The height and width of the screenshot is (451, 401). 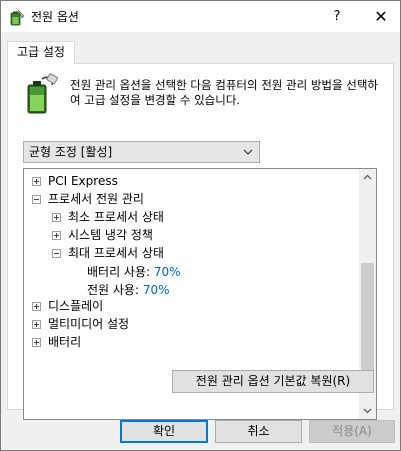 What do you see at coordinates (42, 93) in the screenshot?
I see `battery-plug-icon` at bounding box center [42, 93].